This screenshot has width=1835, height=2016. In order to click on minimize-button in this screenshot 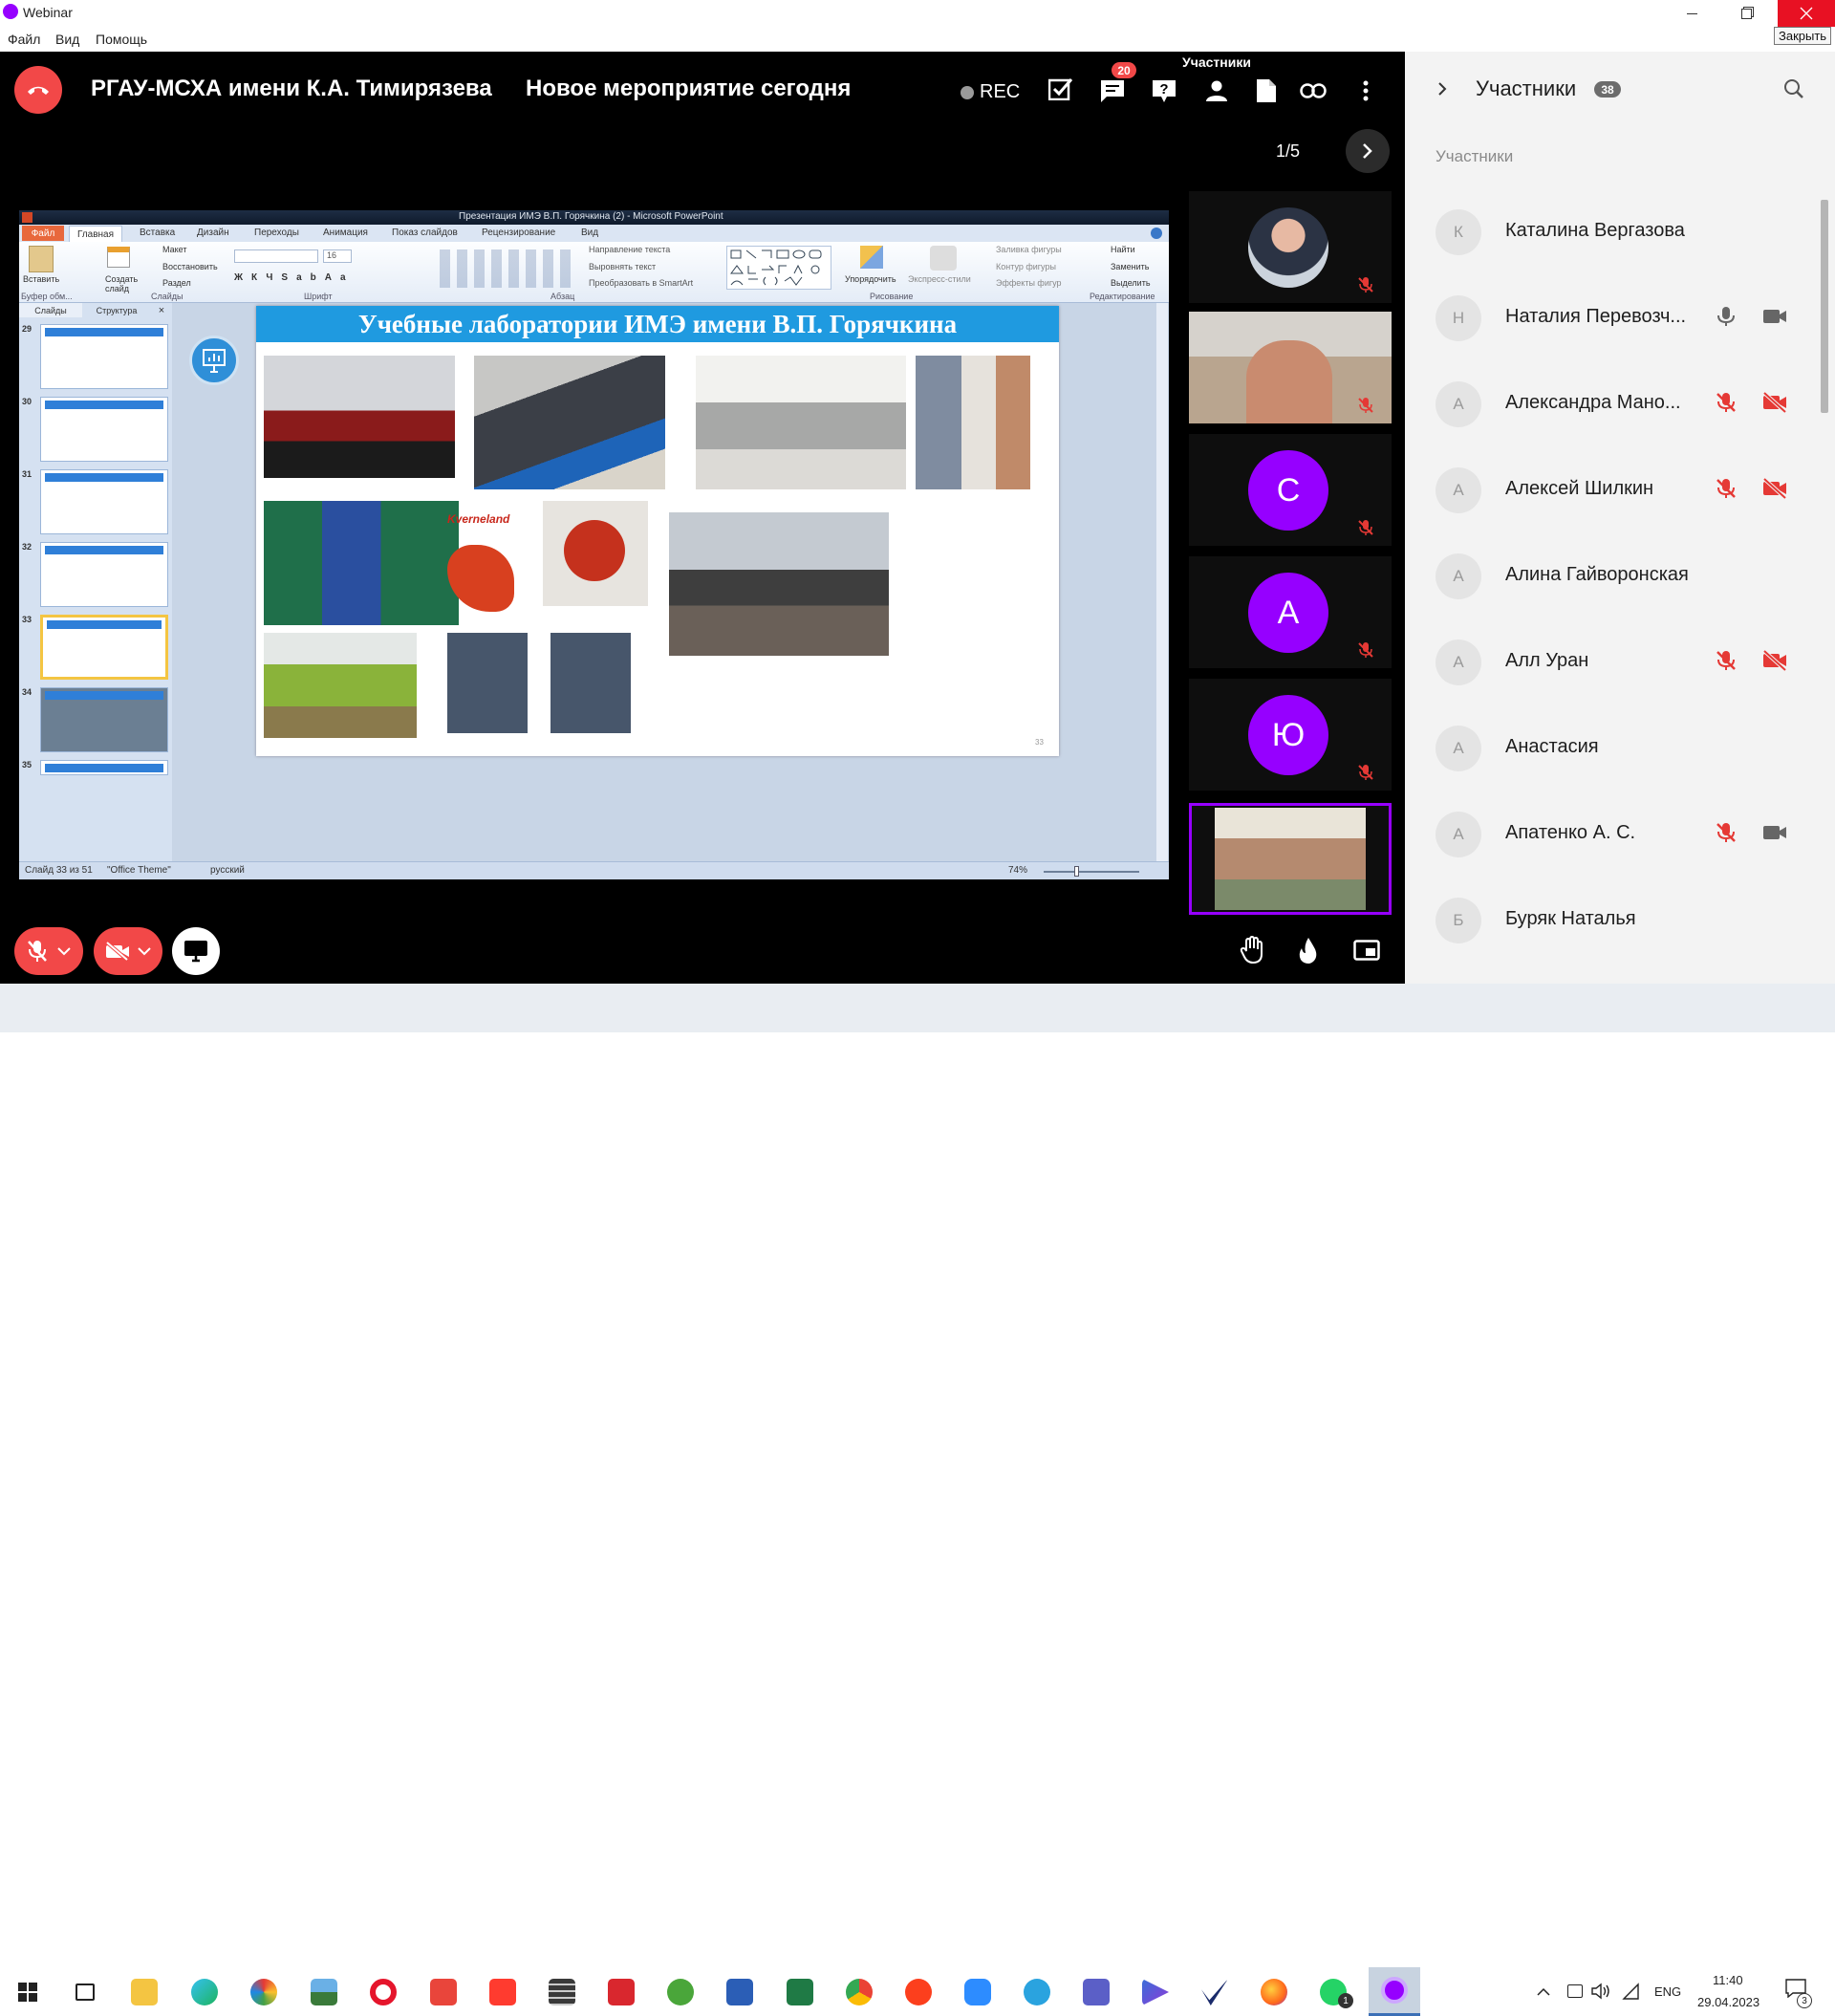, I will do `click(1692, 13)`.